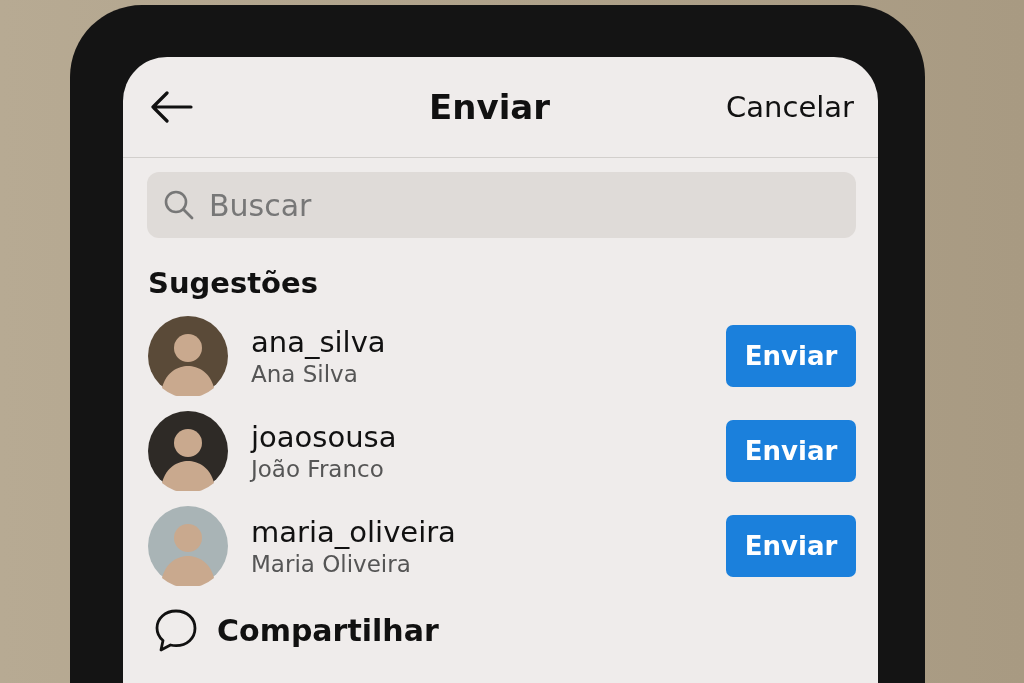  What do you see at coordinates (328, 630) in the screenshot?
I see `share-button: Compartilhar` at bounding box center [328, 630].